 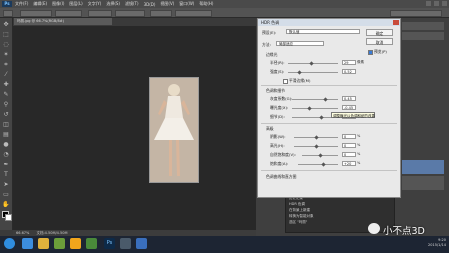 What do you see at coordinates (6, 34) in the screenshot?
I see `marquee-tool-icon: ⬚` at bounding box center [6, 34].